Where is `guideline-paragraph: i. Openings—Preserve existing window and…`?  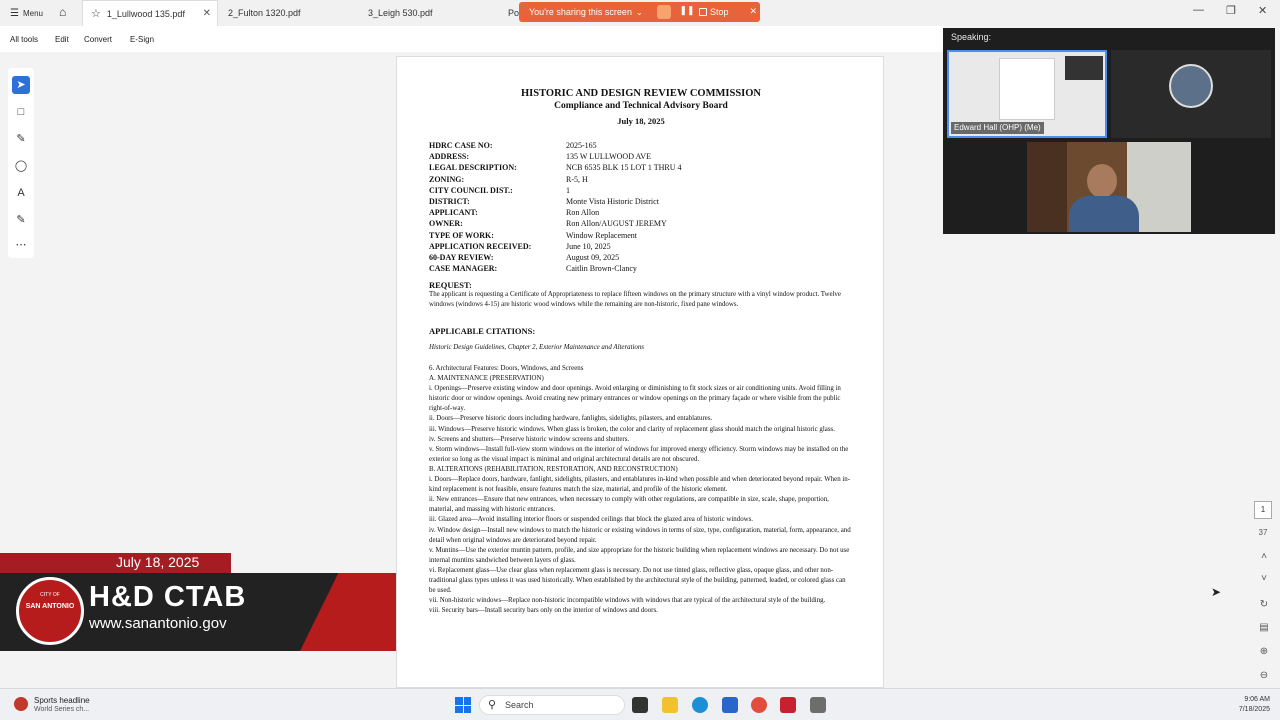
guideline-paragraph: i. Openings—Preserve existing window and… is located at coordinates (635, 399).